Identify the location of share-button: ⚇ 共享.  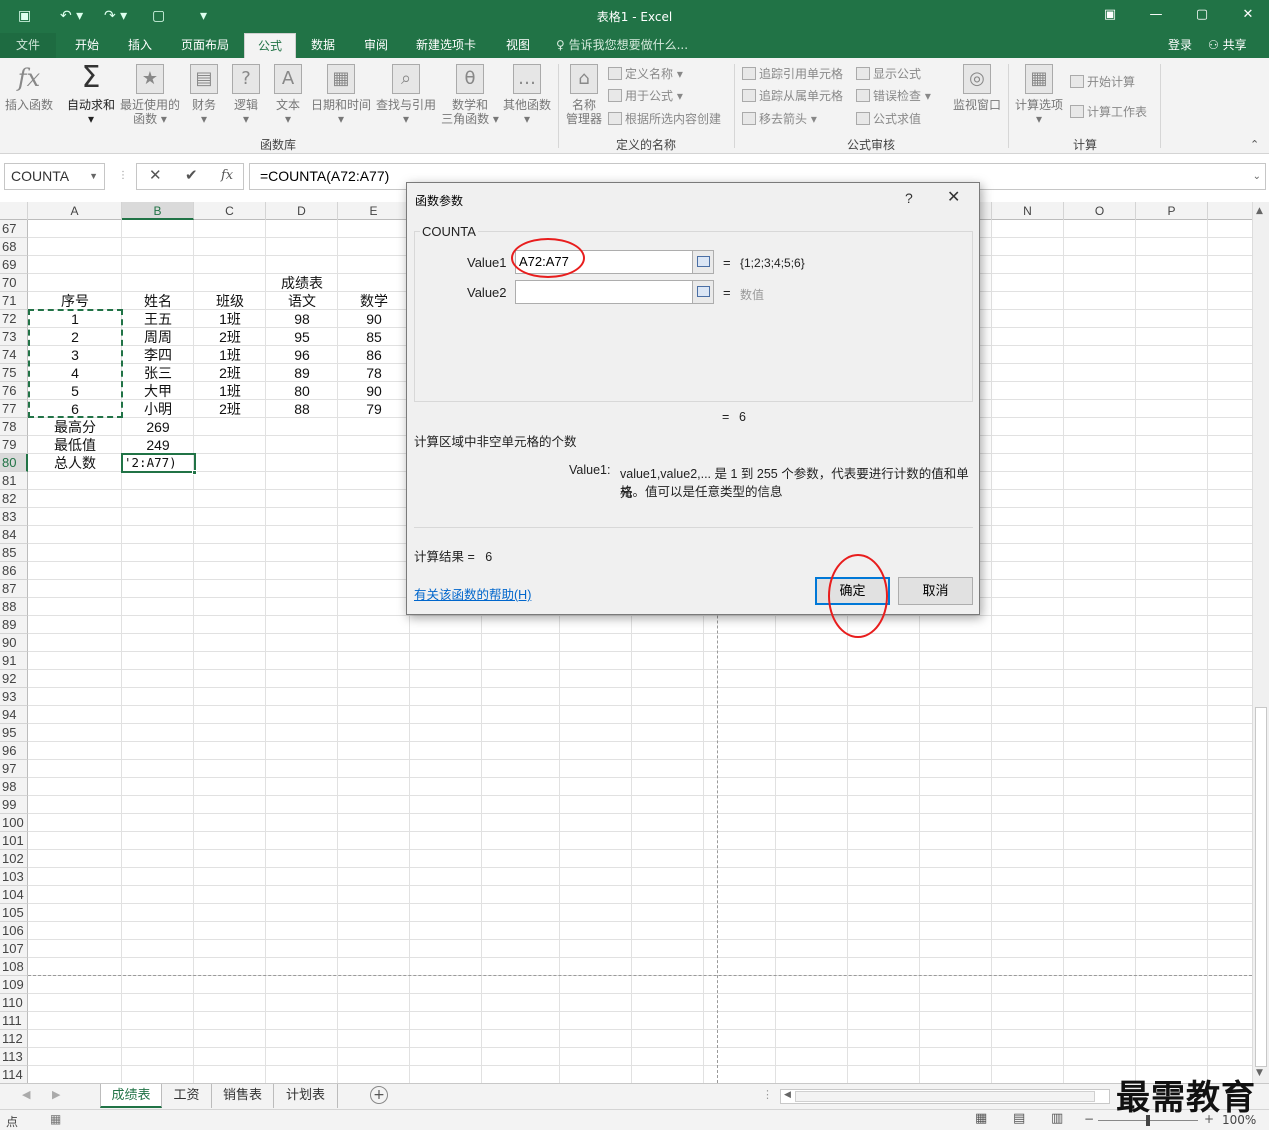
(1227, 45).